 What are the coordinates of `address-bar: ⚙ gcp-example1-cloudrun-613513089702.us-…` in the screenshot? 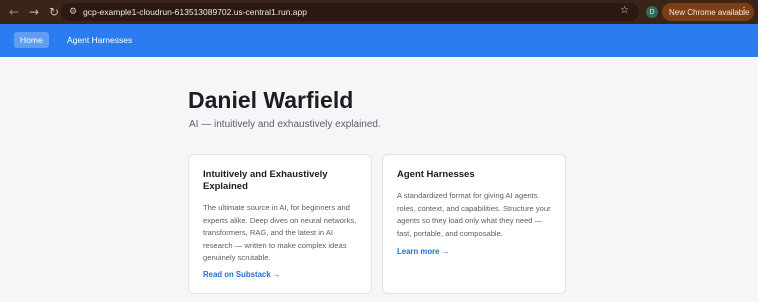 It's located at (350, 12).